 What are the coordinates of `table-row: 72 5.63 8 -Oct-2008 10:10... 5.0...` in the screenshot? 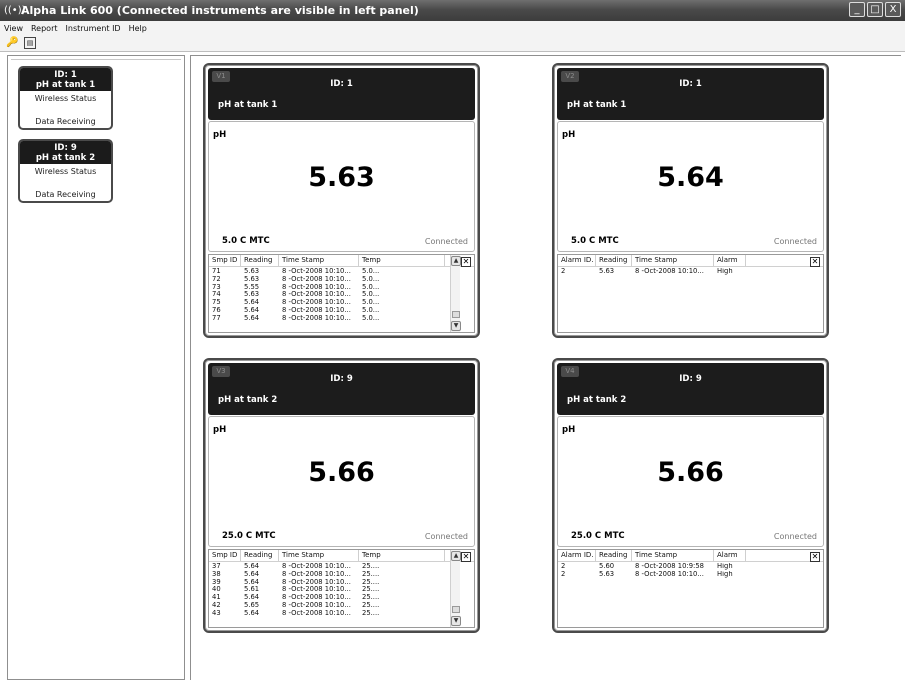 It's located at (329, 280).